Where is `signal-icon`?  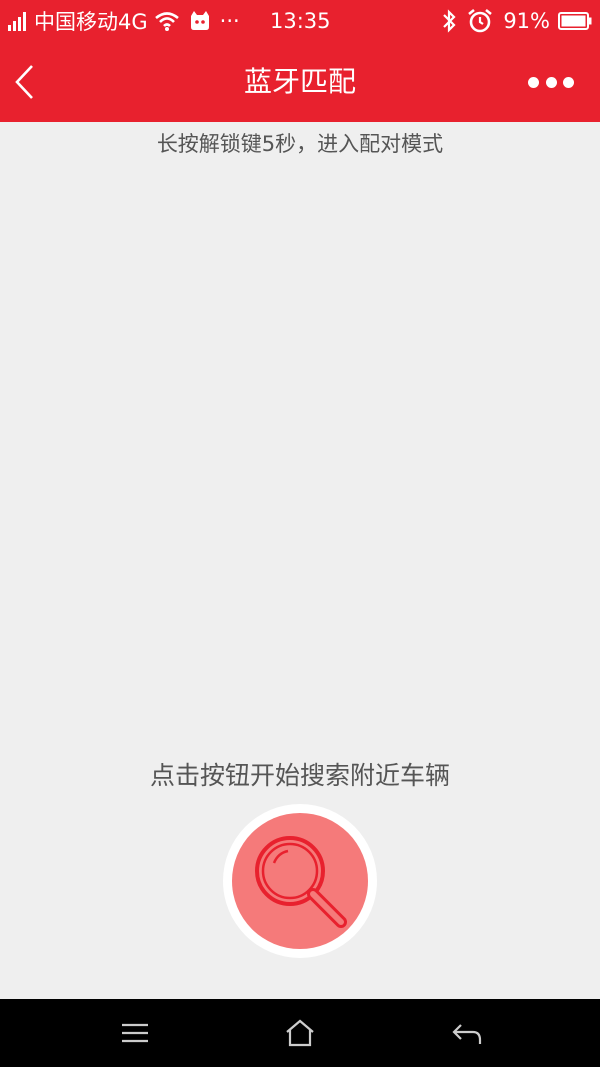 signal-icon is located at coordinates (18, 21).